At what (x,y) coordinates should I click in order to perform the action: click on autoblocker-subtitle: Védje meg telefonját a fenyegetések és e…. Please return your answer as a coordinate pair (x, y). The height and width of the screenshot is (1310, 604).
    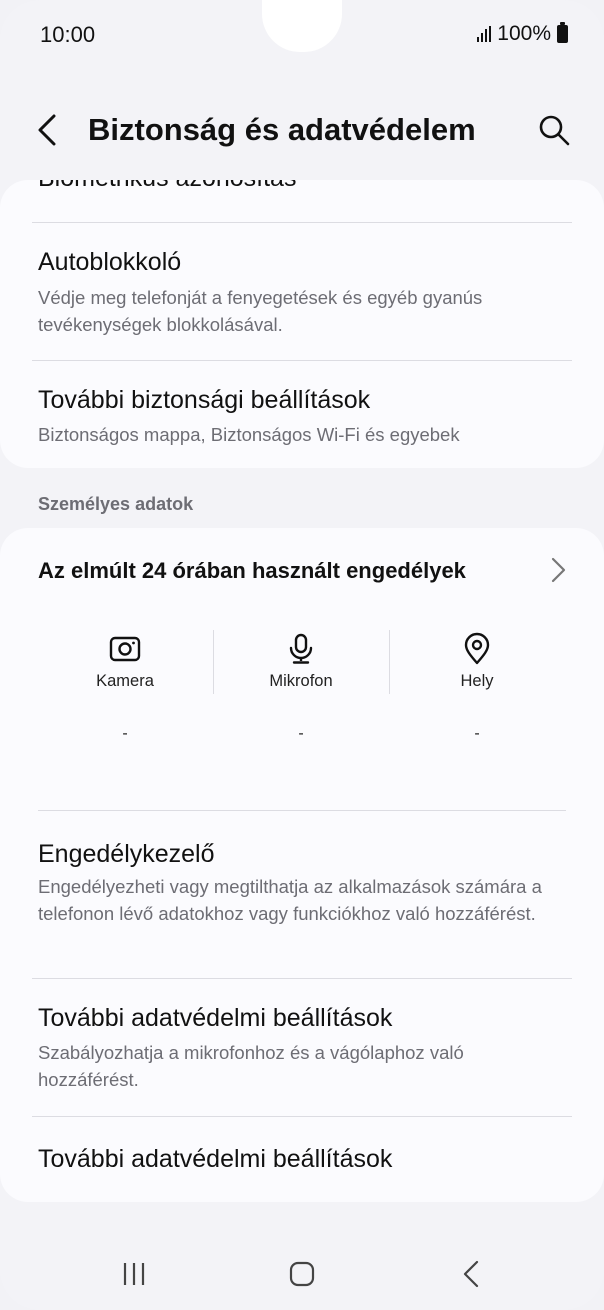
    Looking at the image, I should click on (260, 311).